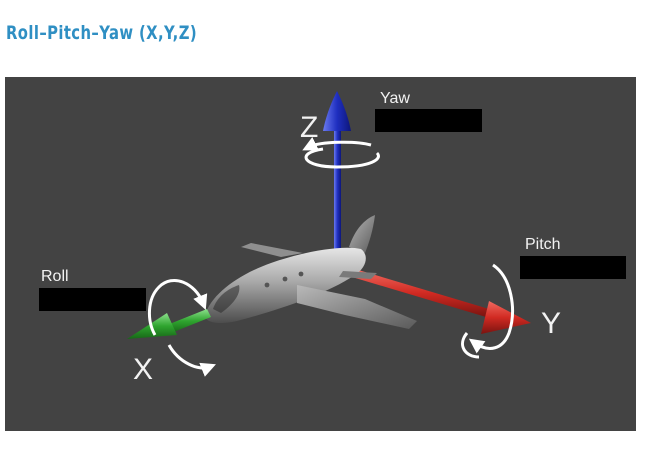 This screenshot has width=651, height=449. I want to click on pitch-redaction-box, so click(573, 267).